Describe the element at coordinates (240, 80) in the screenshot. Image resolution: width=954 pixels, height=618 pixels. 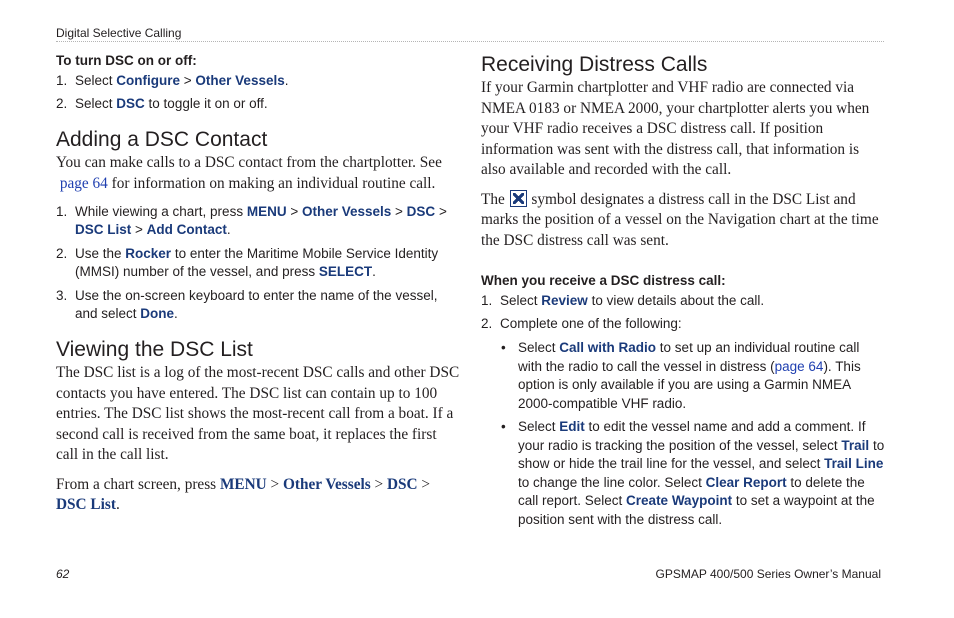
I see `keyword-other-vessels: Other Vessels` at that location.